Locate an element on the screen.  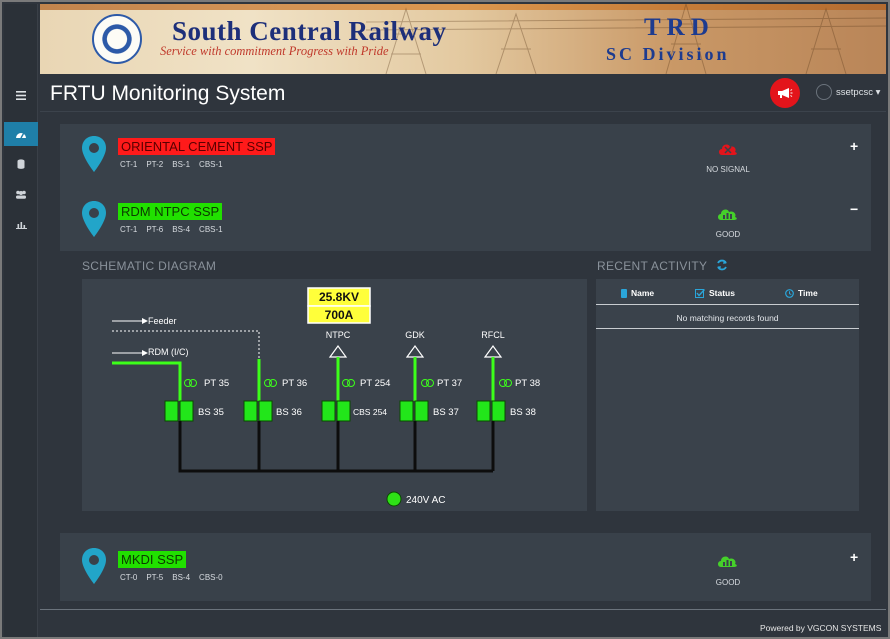
ssp-name: RDM NTPC SSP is located at coordinates (170, 211).